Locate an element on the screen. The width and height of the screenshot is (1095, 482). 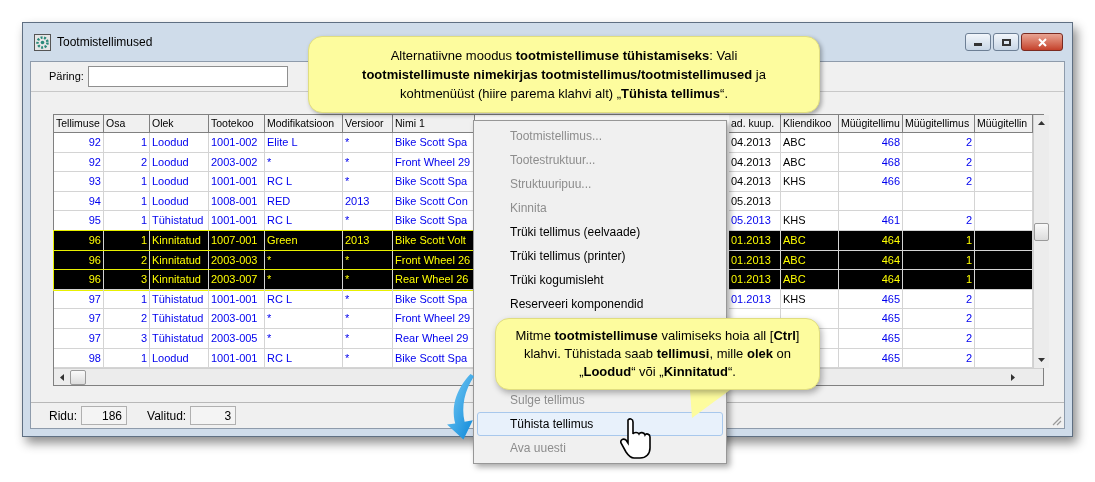
menu-item: Trüki kogumisleht is located at coordinates (600, 280).